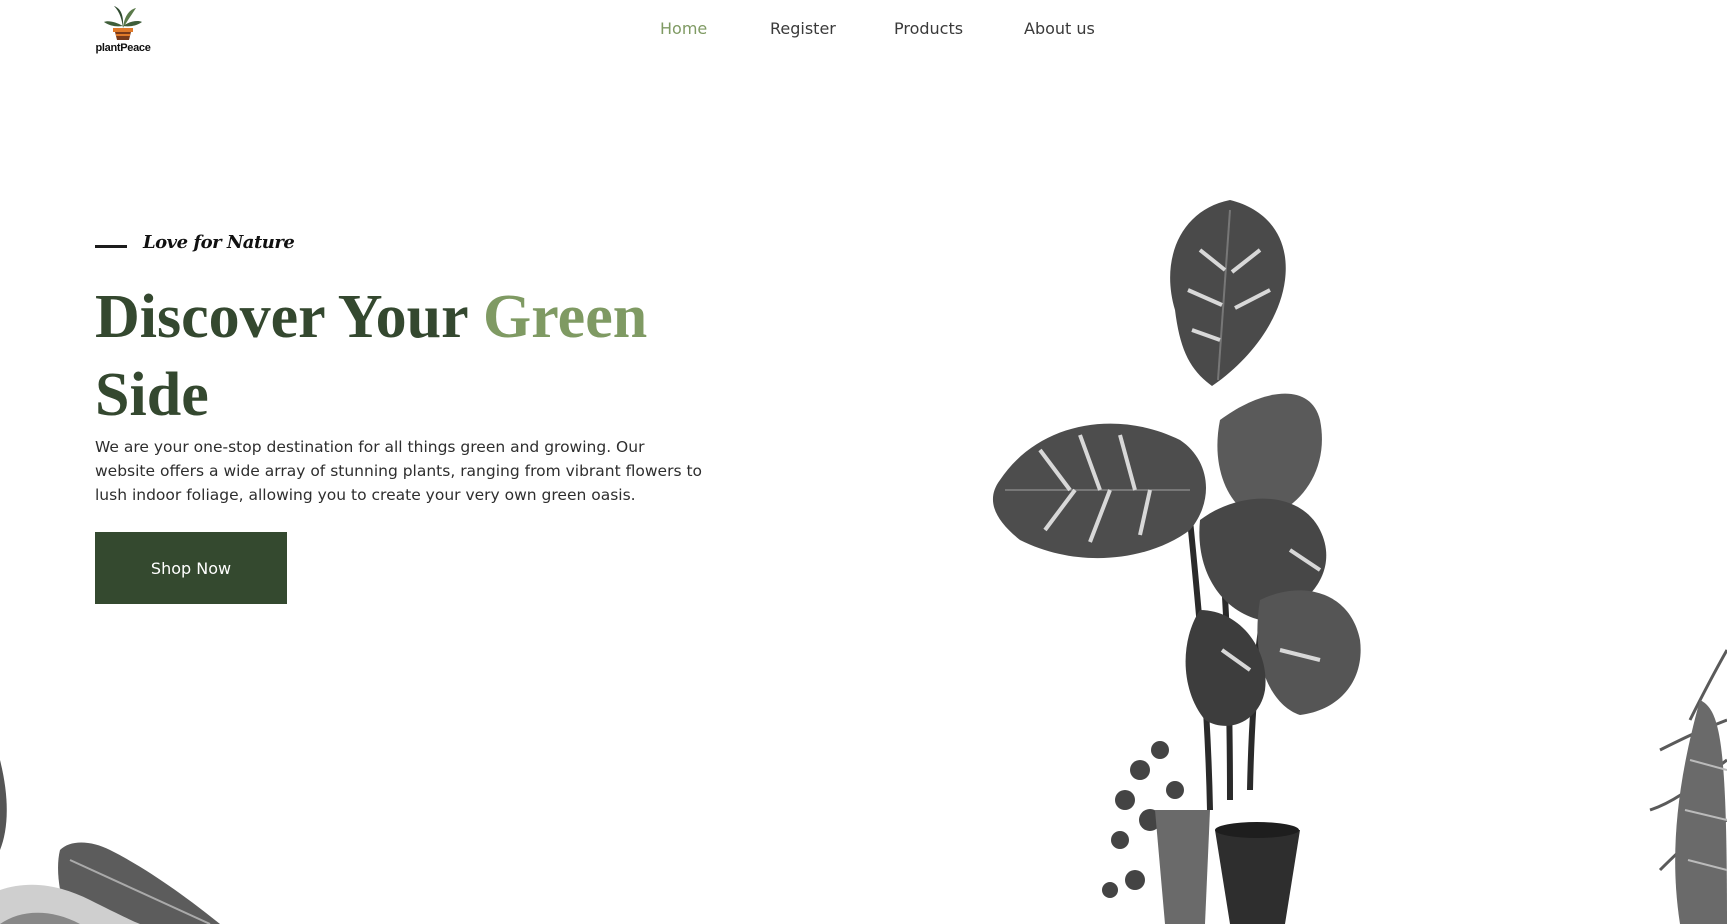 The height and width of the screenshot is (924, 1727). Describe the element at coordinates (1059, 28) in the screenshot. I see `nav-about-us: About us` at that location.